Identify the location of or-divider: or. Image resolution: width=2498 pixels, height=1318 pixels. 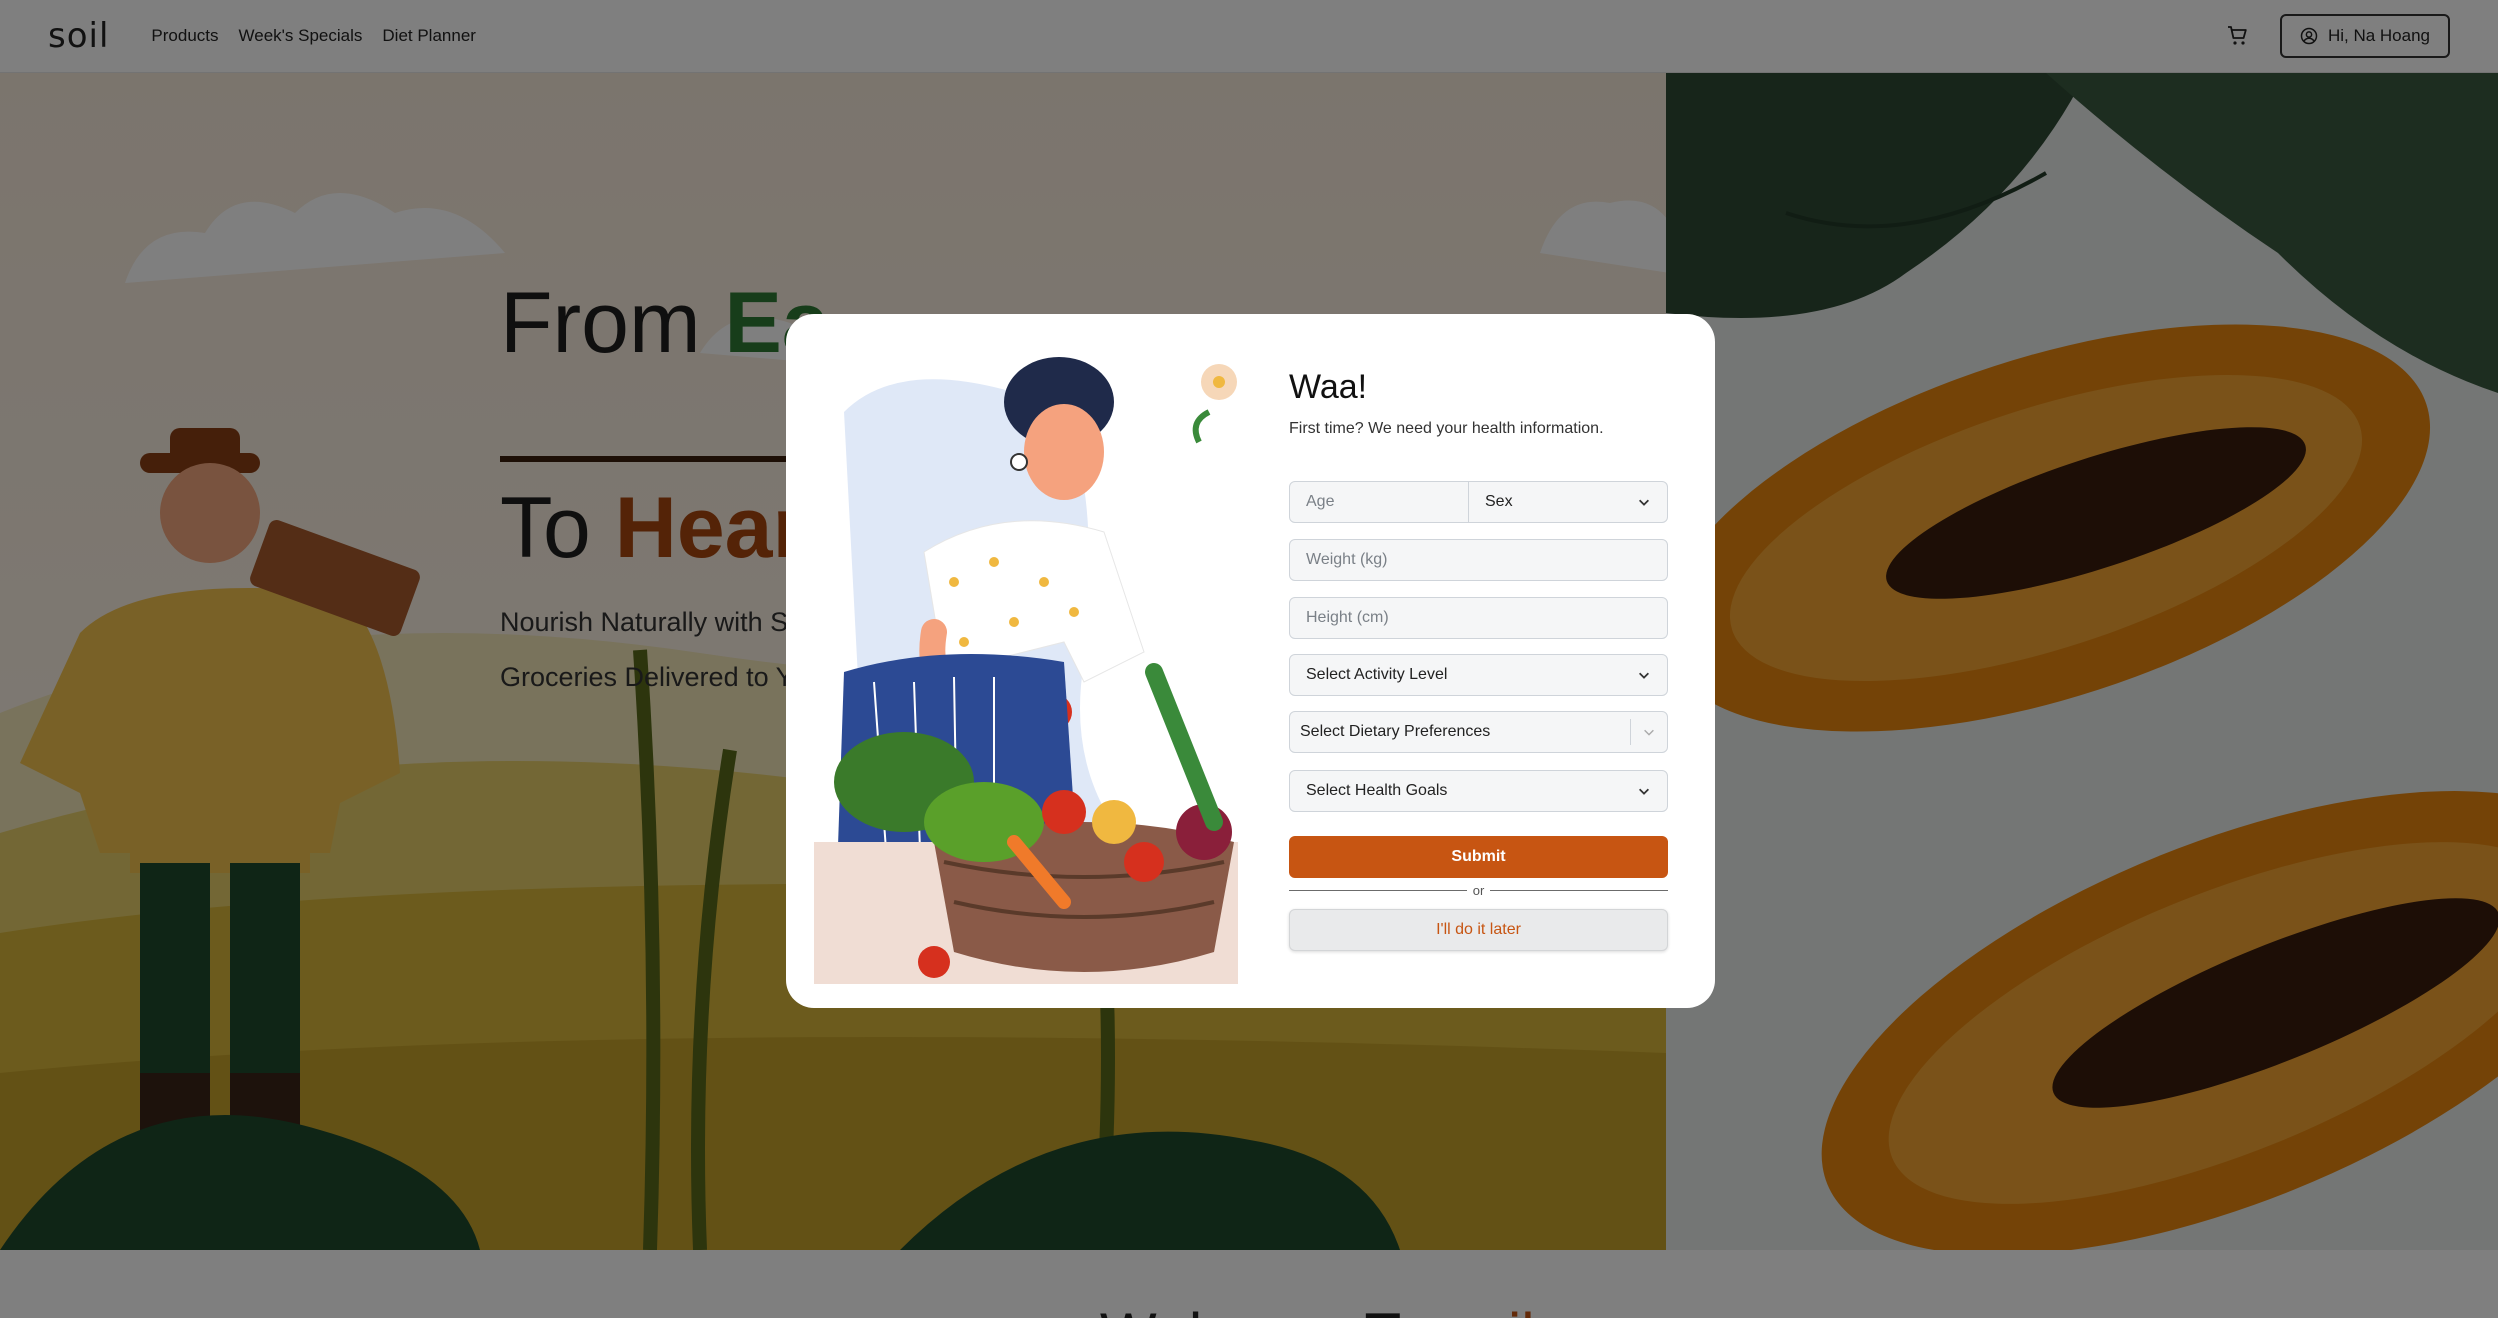
(1478, 890).